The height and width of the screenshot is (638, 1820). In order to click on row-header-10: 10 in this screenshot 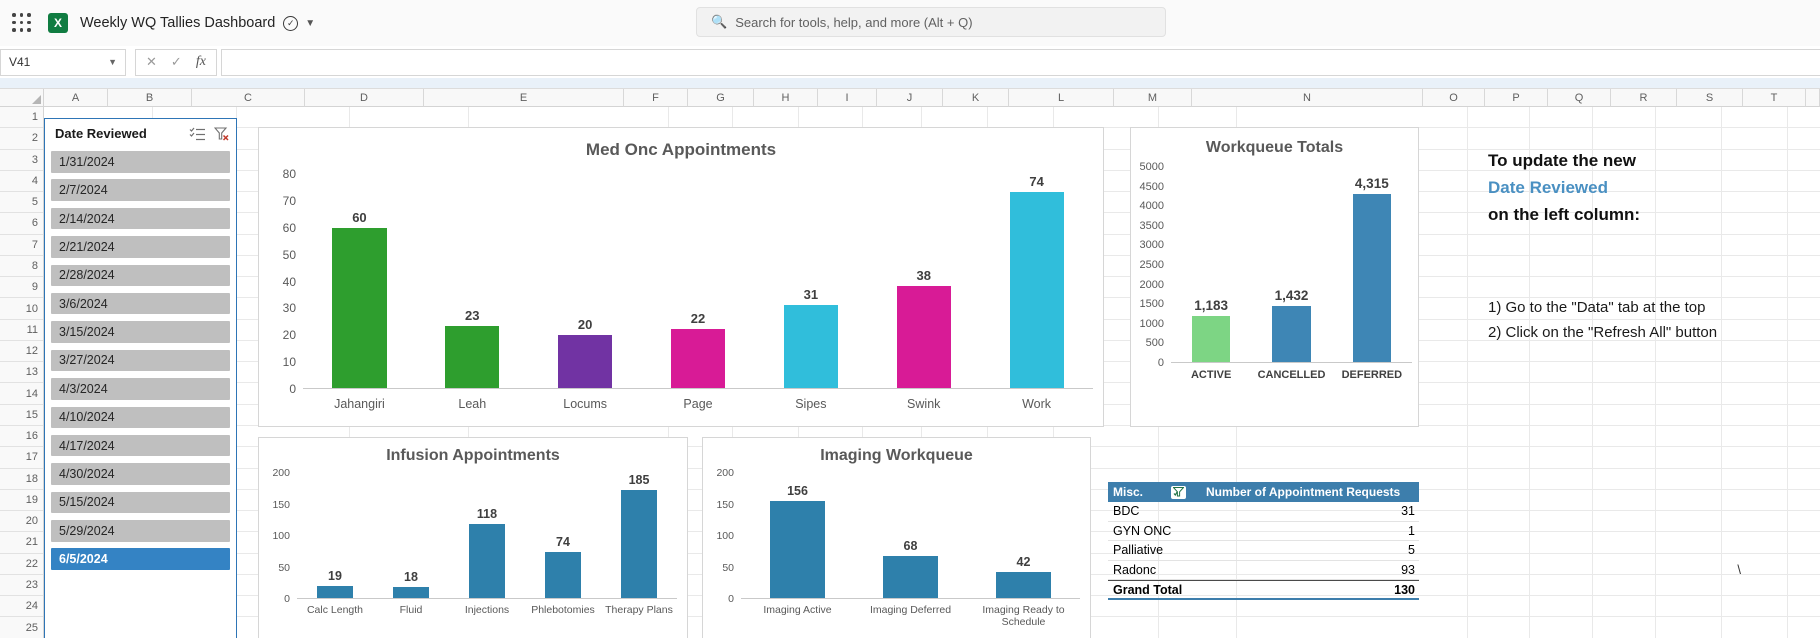, I will do `click(21, 309)`.